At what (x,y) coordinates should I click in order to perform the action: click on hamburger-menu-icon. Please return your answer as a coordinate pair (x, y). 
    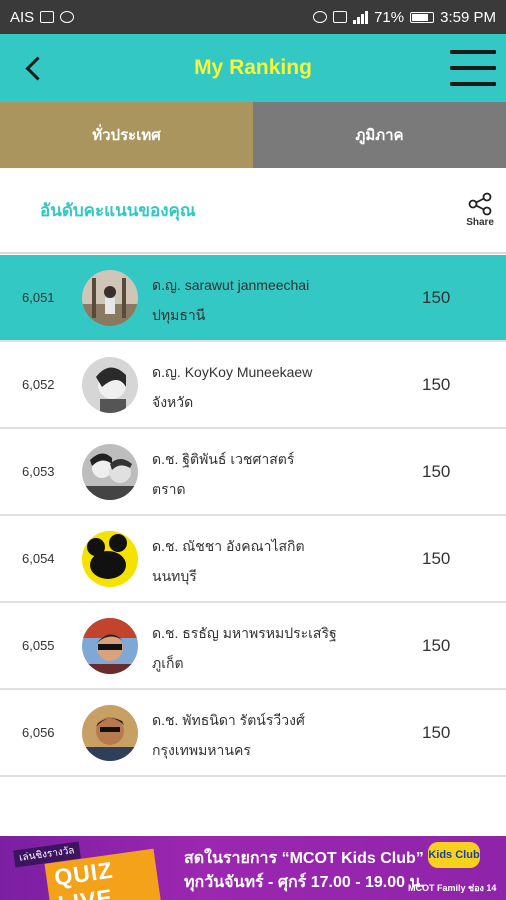
    Looking at the image, I should click on (473, 52).